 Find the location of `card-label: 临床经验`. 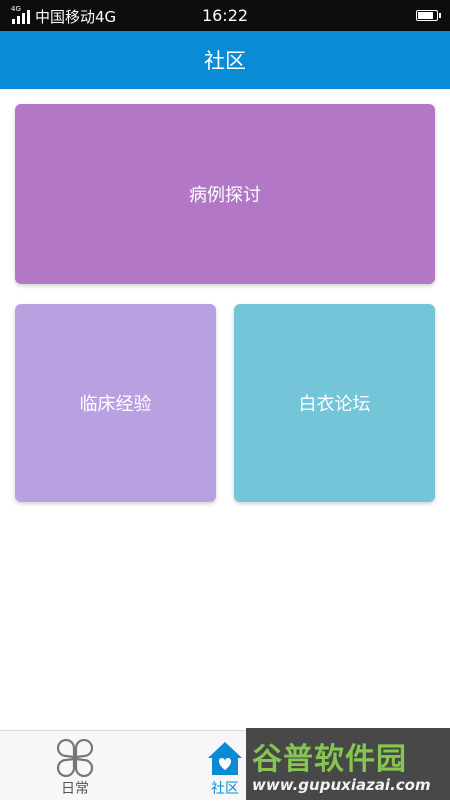

card-label: 临床经验 is located at coordinates (115, 404).